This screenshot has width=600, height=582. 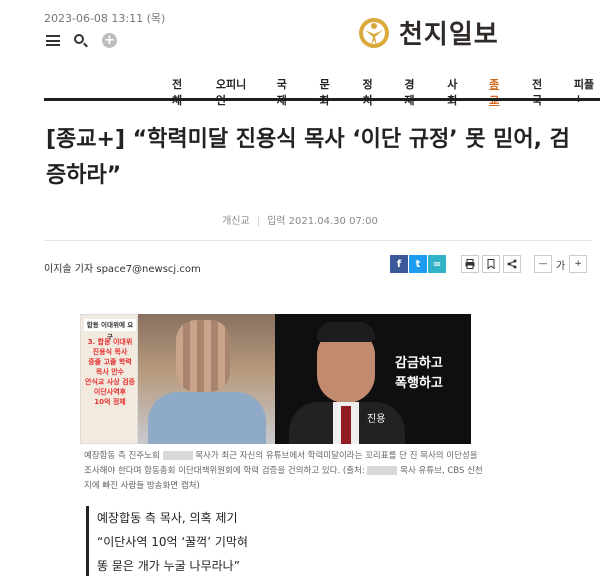 What do you see at coordinates (53, 40) in the screenshot?
I see `hamburger-icon` at bounding box center [53, 40].